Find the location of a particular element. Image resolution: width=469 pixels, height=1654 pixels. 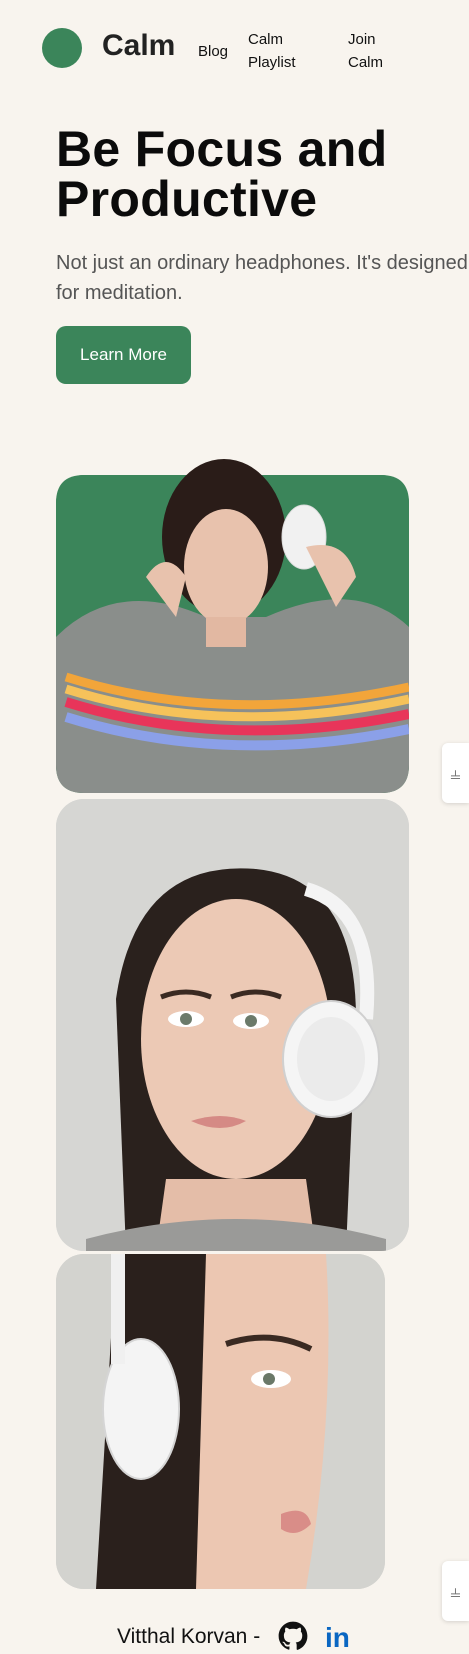

site-footer: Vitthal Korvan - in is located at coordinates (234, 1636).